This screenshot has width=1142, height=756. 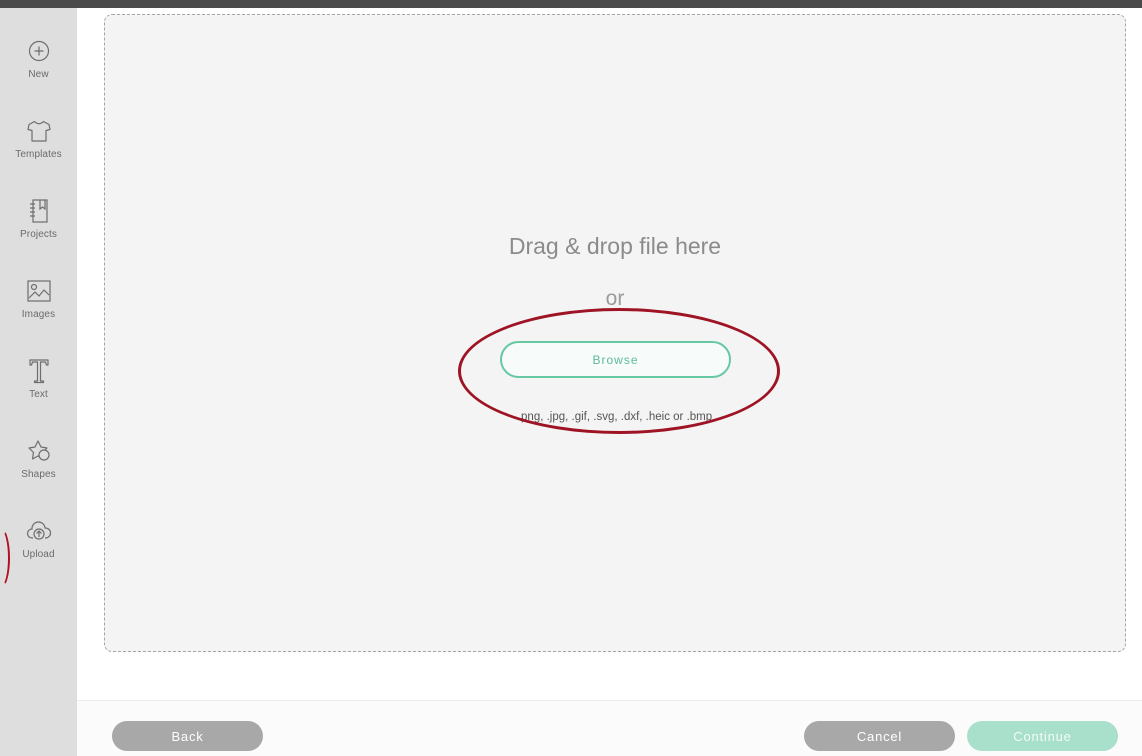 What do you see at coordinates (38, 394) in the screenshot?
I see `sidebar-item-label: Text` at bounding box center [38, 394].